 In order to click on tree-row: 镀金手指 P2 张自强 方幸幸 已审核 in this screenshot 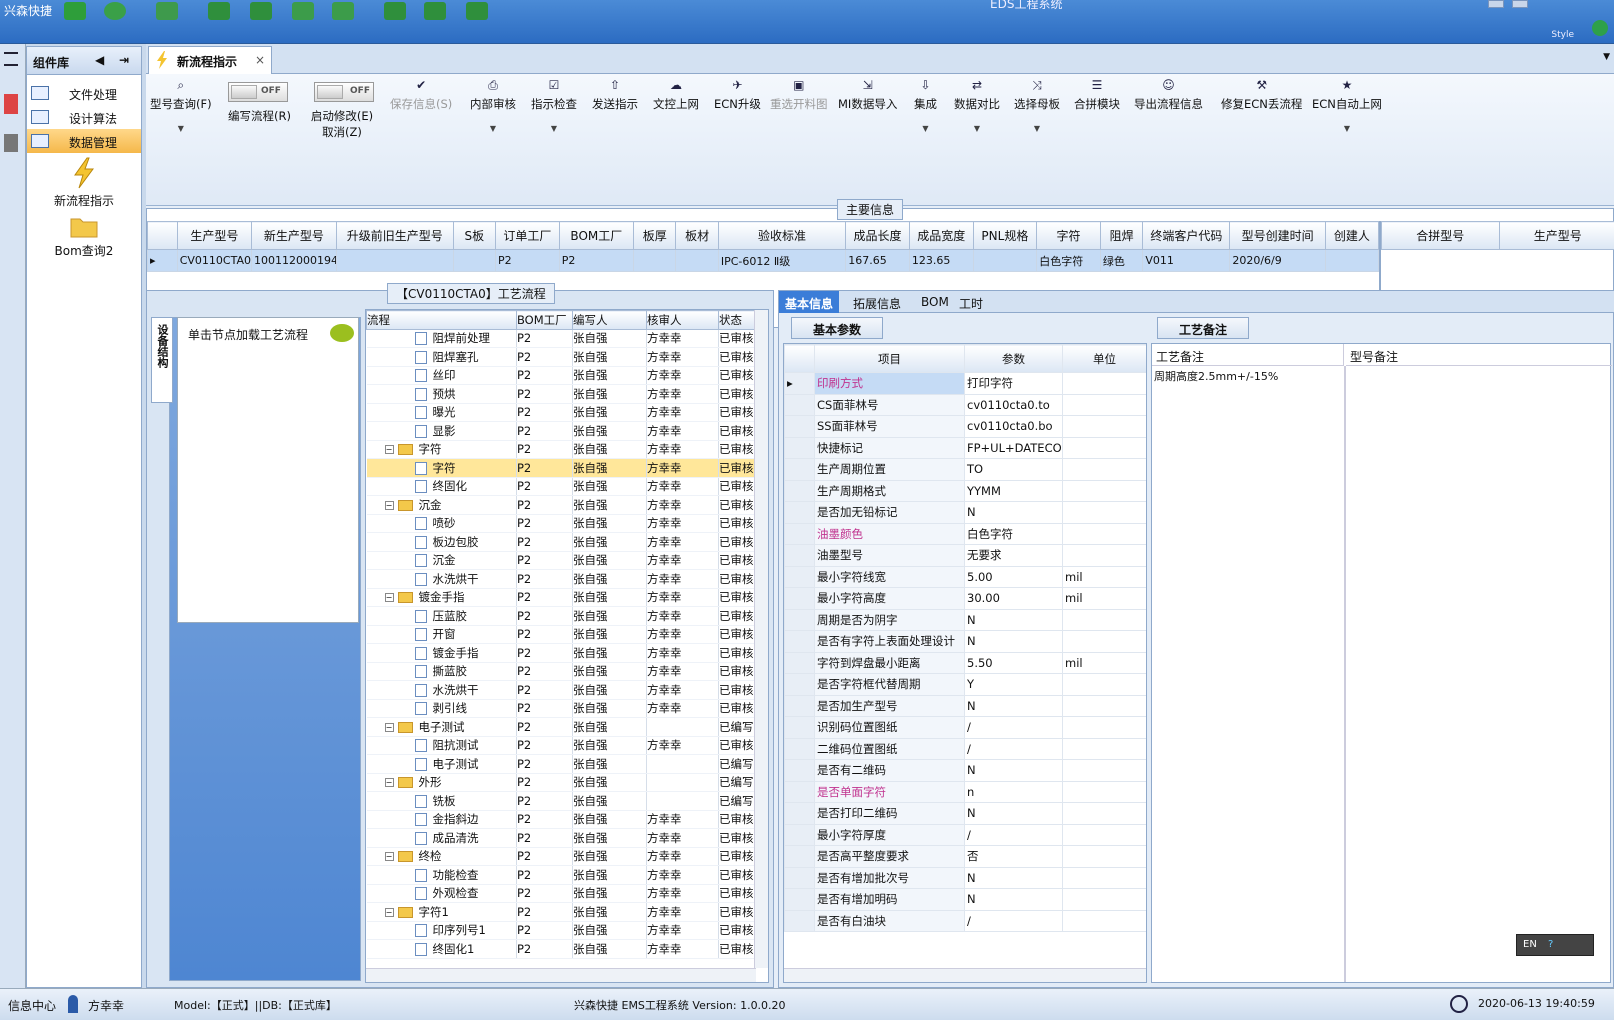, I will do `click(561, 653)`.